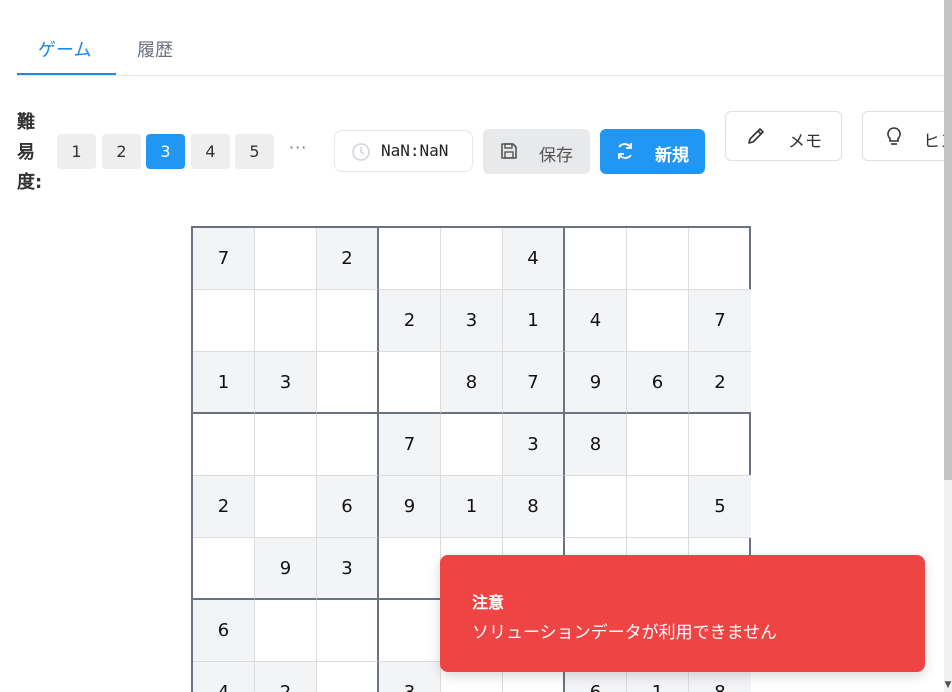 The image size is (952, 692). Describe the element at coordinates (907, 136) in the screenshot. I see `hint-button: ヒン` at that location.